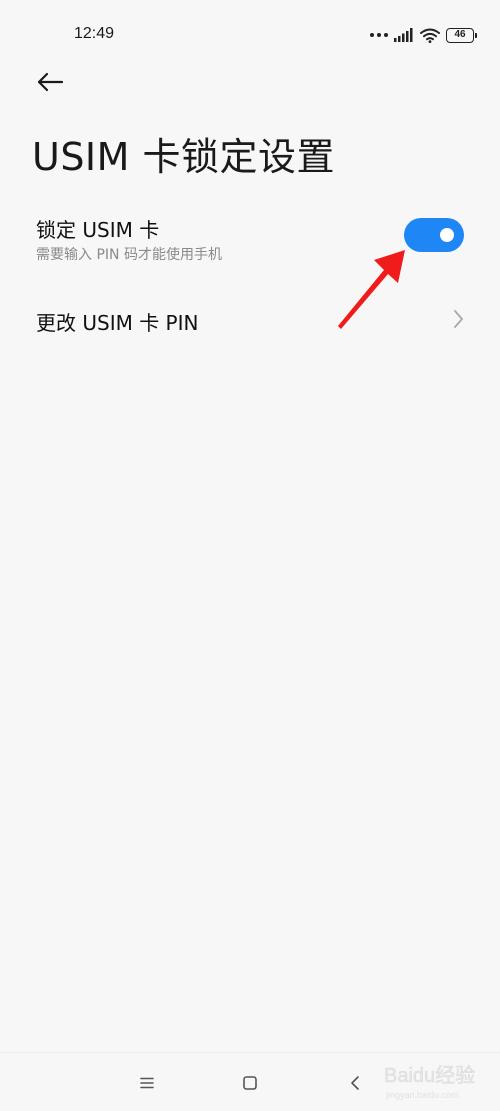 Image resolution: width=500 pixels, height=1111 pixels. What do you see at coordinates (429, 1075) in the screenshot?
I see `watermark-text: Baidu经验` at bounding box center [429, 1075].